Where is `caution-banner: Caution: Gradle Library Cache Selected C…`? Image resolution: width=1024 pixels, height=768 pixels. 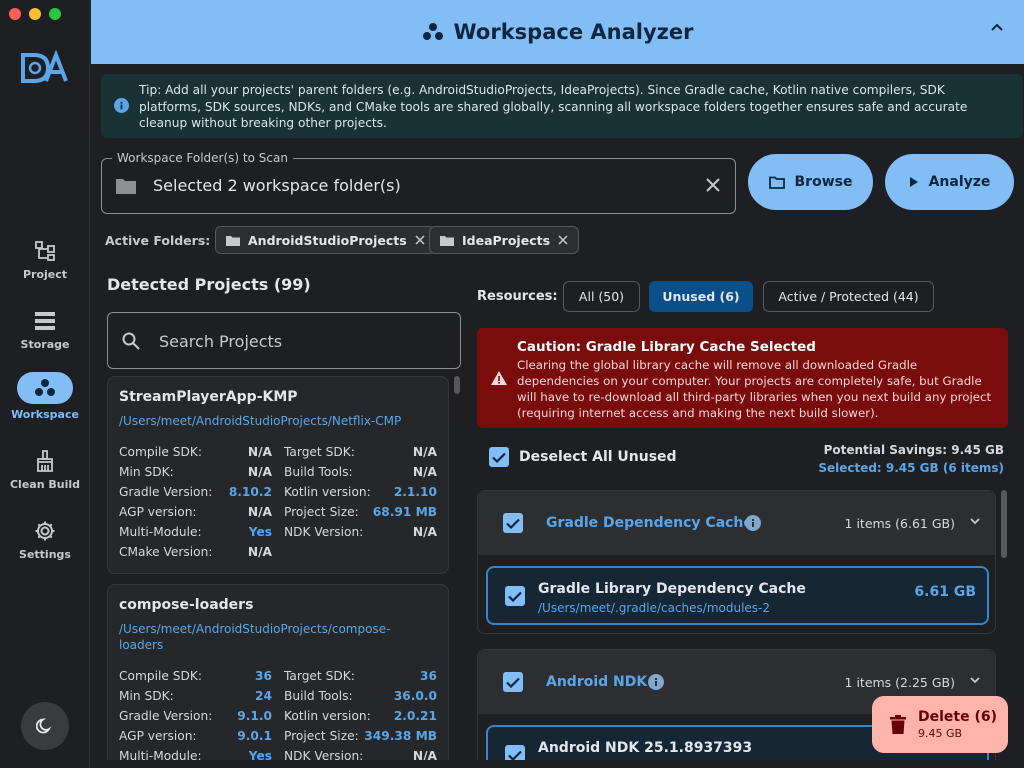 caution-banner: Caution: Gradle Library Cache Selected C… is located at coordinates (742, 378).